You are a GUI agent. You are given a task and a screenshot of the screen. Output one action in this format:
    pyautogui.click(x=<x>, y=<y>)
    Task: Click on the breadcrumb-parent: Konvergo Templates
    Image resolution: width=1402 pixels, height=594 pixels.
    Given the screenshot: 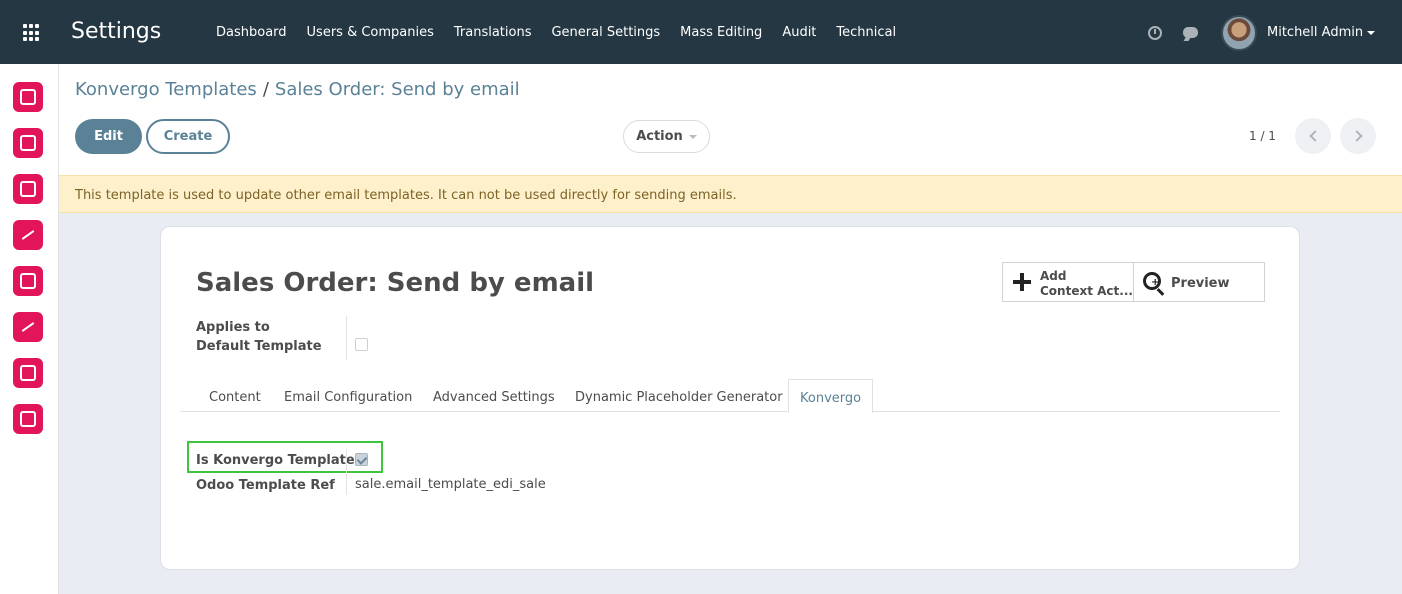 What is the action you would take?
    pyautogui.click(x=166, y=89)
    